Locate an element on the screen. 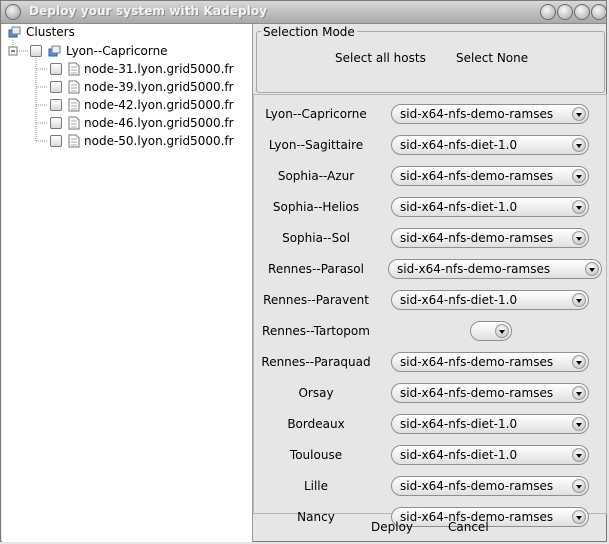 The height and width of the screenshot is (544, 609). selection-mode-title: Selection Mode is located at coordinates (309, 32).